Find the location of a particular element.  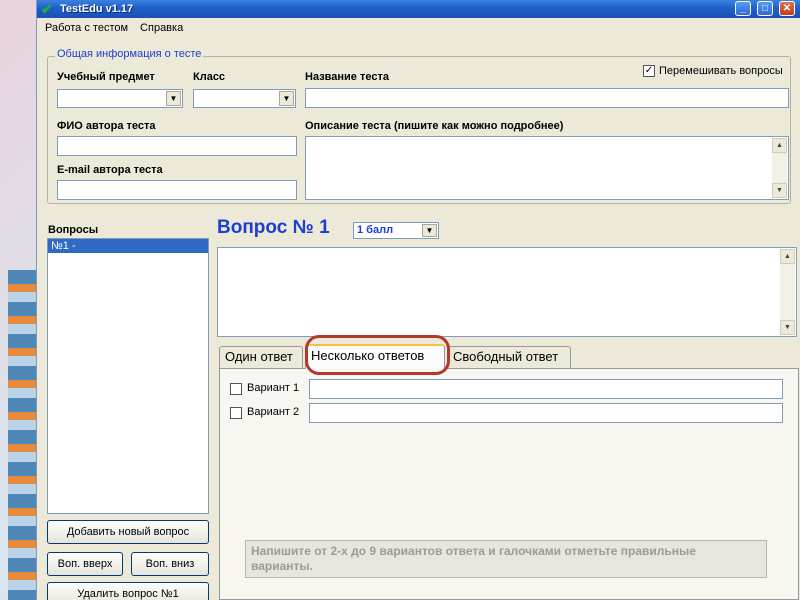

question-textarea: ▲ ▼ is located at coordinates (507, 292).